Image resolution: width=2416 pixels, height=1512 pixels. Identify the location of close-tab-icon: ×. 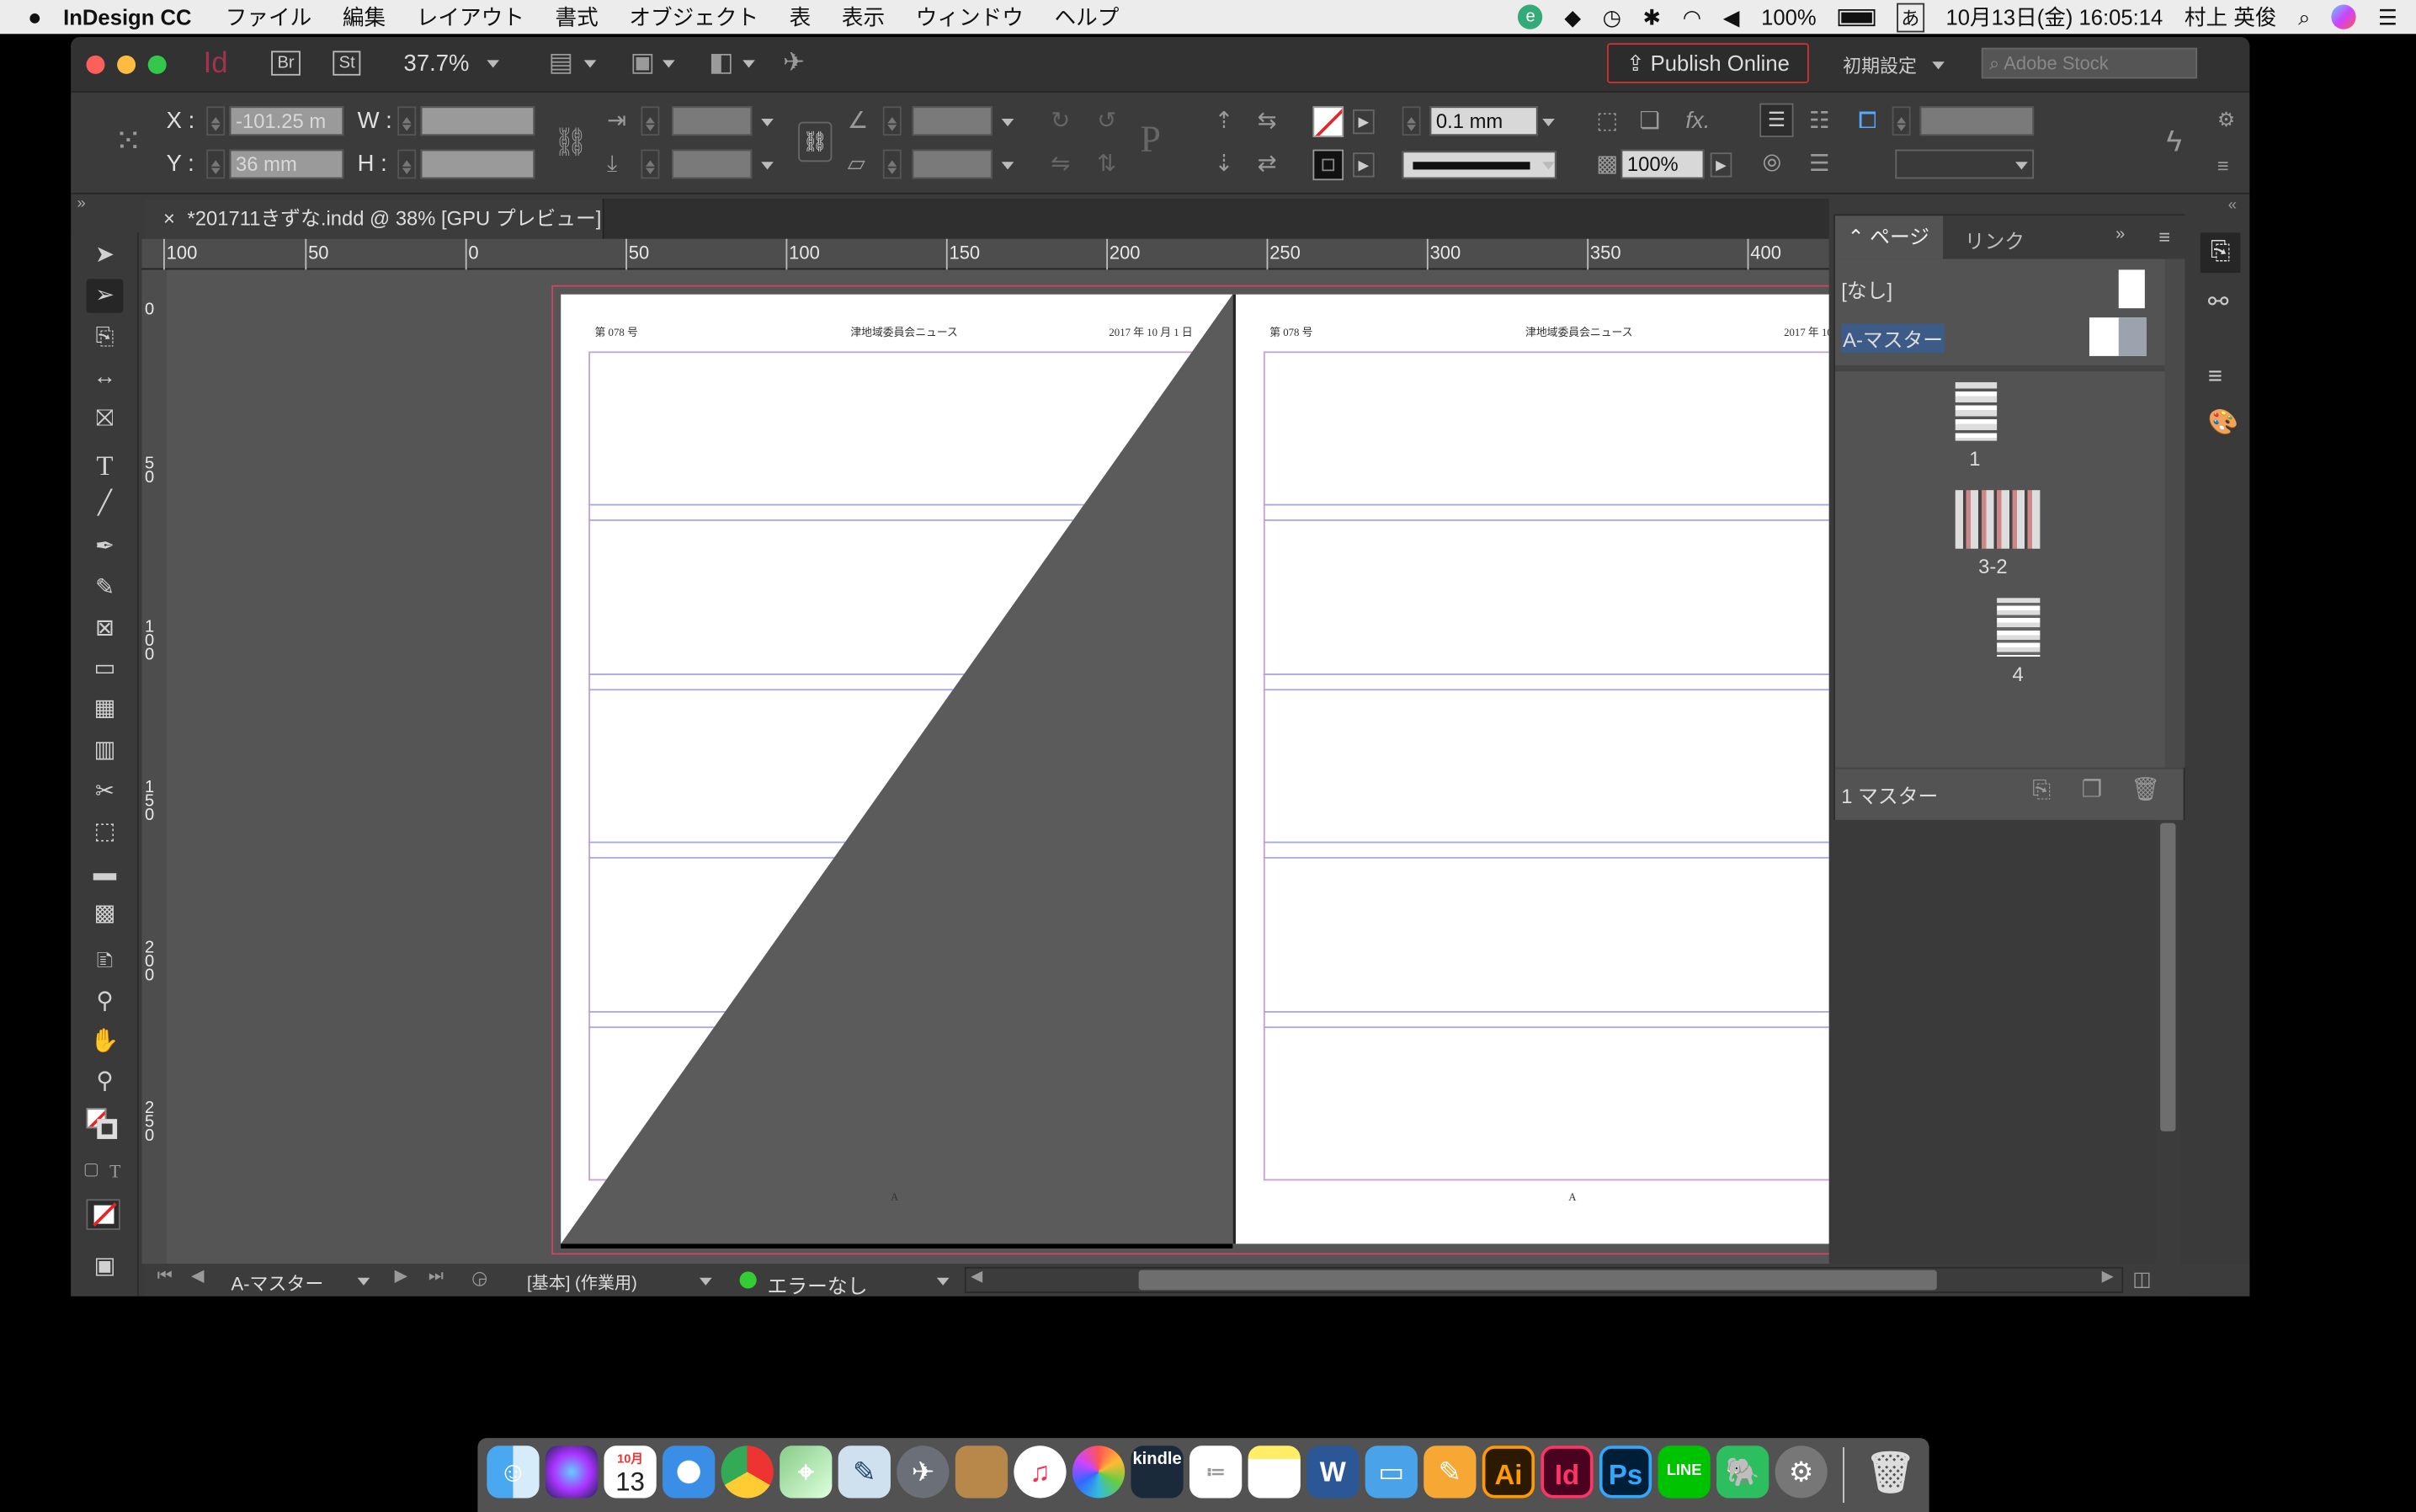
(169, 218).